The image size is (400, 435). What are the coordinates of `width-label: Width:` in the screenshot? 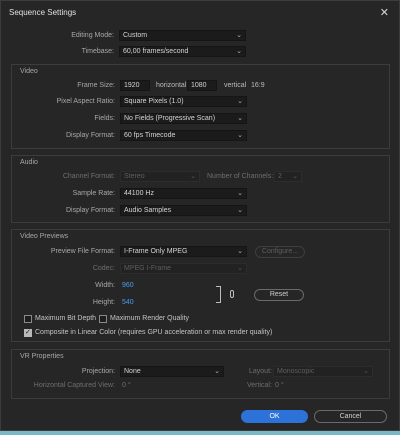 It's located at (105, 285).